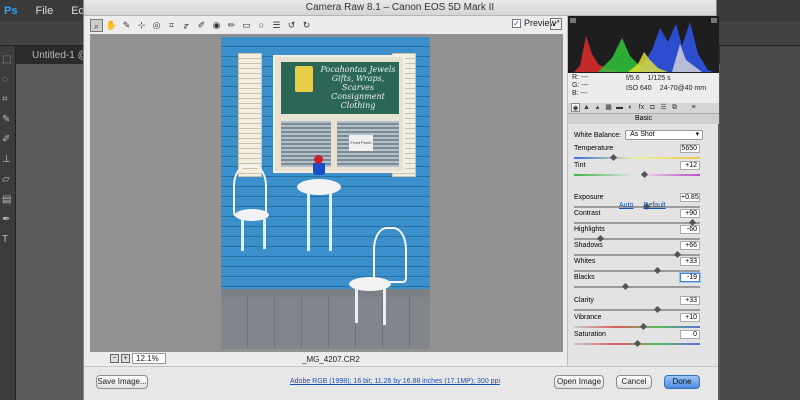  I want to click on readout-b: B: ---, so click(580, 93).